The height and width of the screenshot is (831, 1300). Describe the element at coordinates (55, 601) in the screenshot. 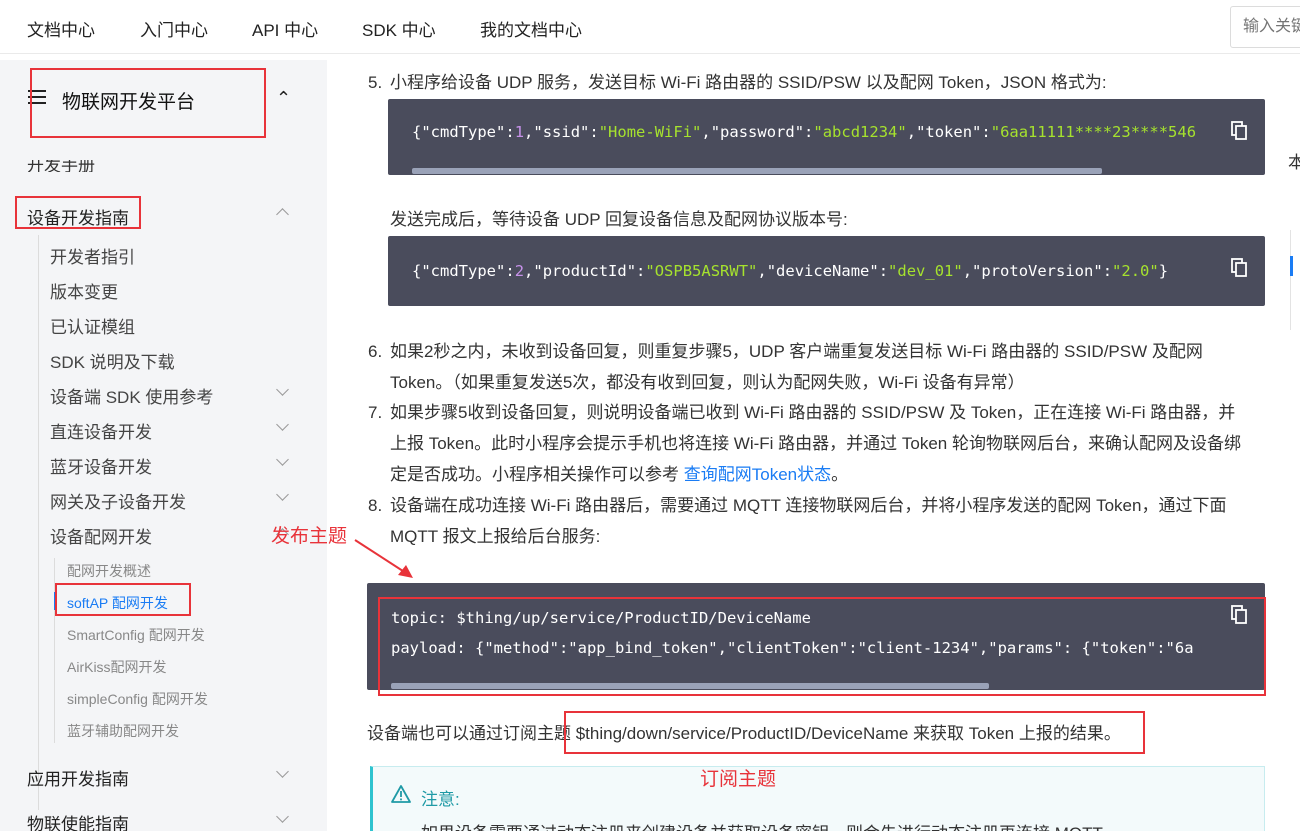

I see `active-indicator` at that location.